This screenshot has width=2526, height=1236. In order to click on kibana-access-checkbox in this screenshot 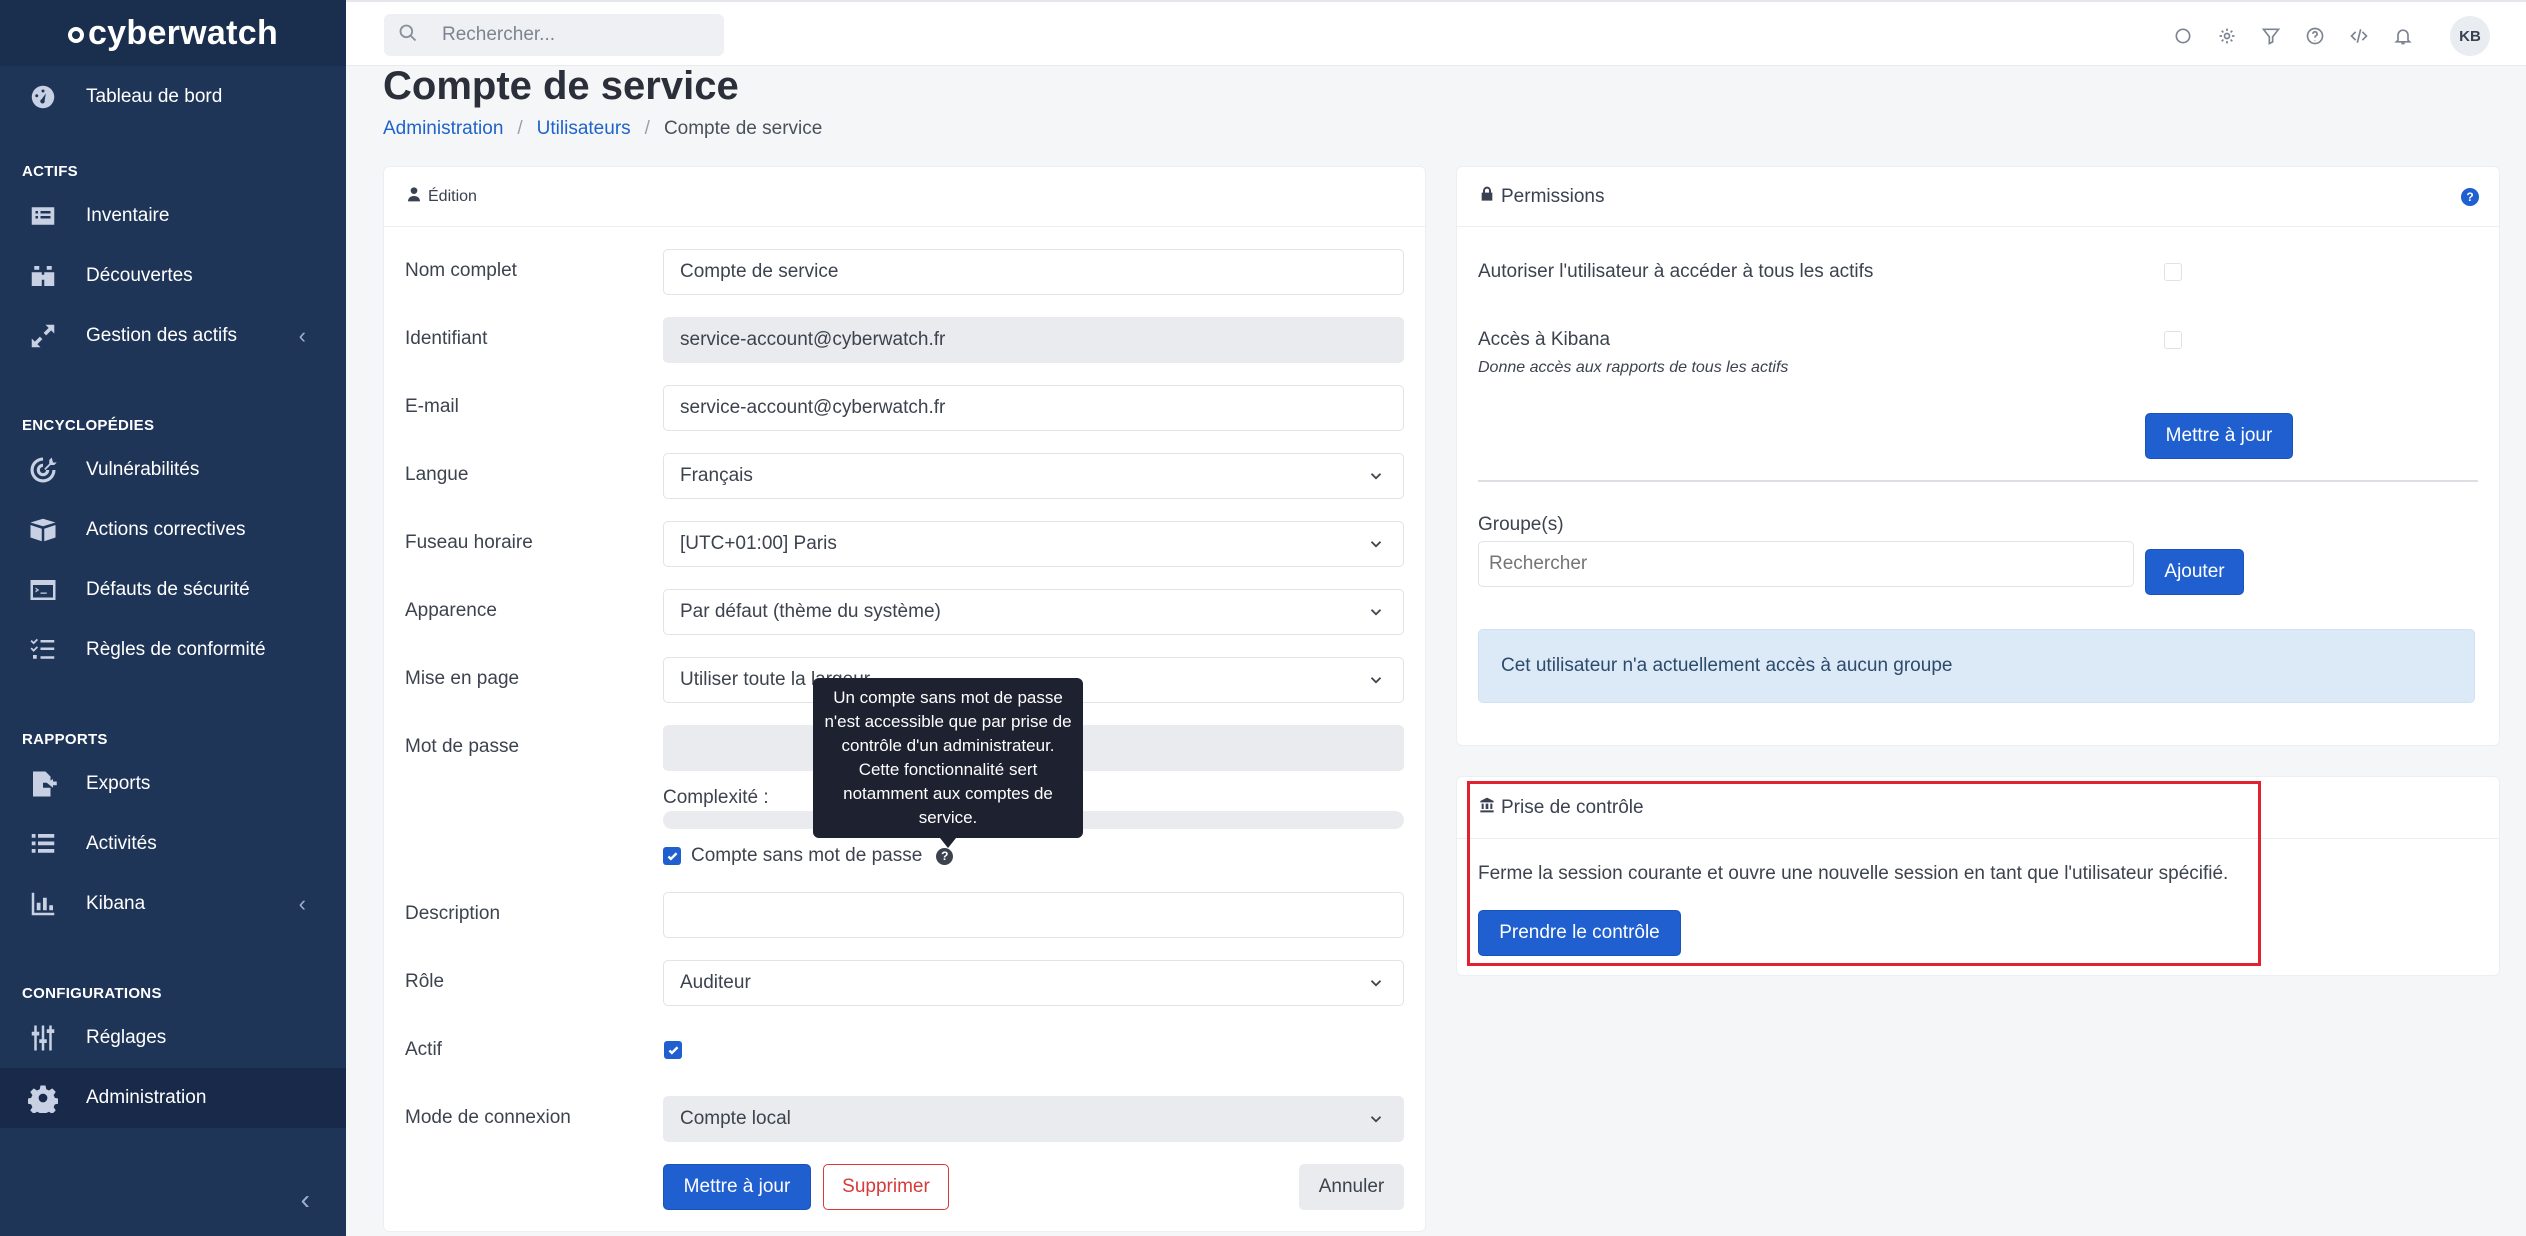, I will do `click(2173, 340)`.